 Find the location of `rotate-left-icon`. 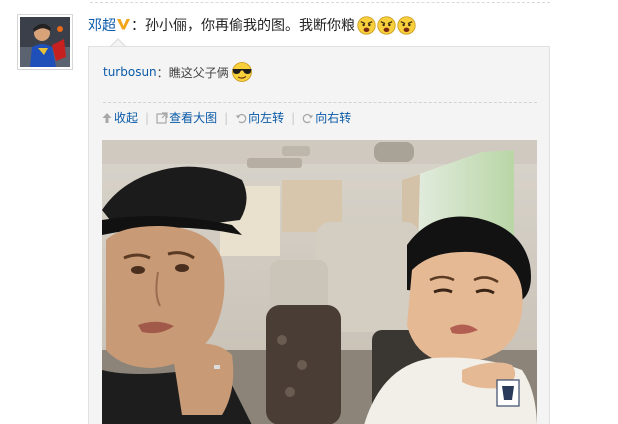

rotate-left-icon is located at coordinates (241, 118).